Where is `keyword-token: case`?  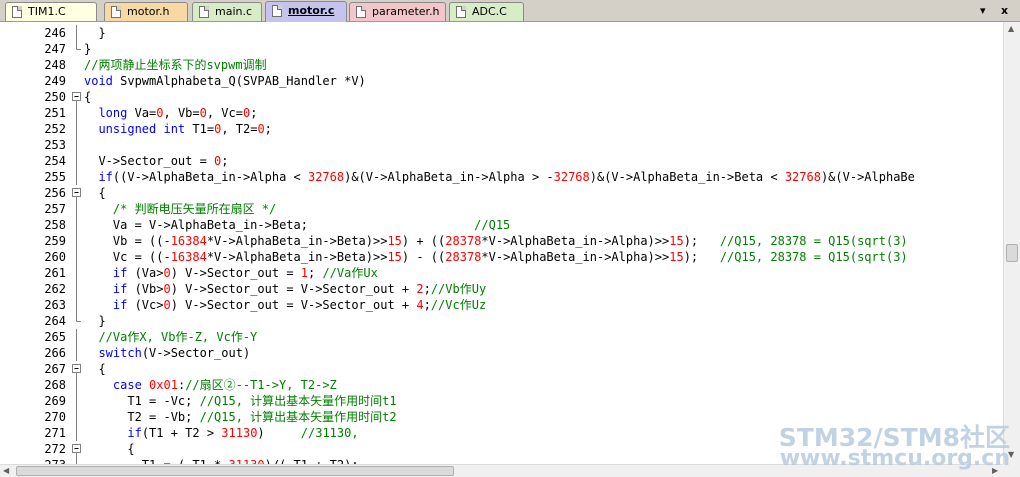 keyword-token: case is located at coordinates (127, 385).